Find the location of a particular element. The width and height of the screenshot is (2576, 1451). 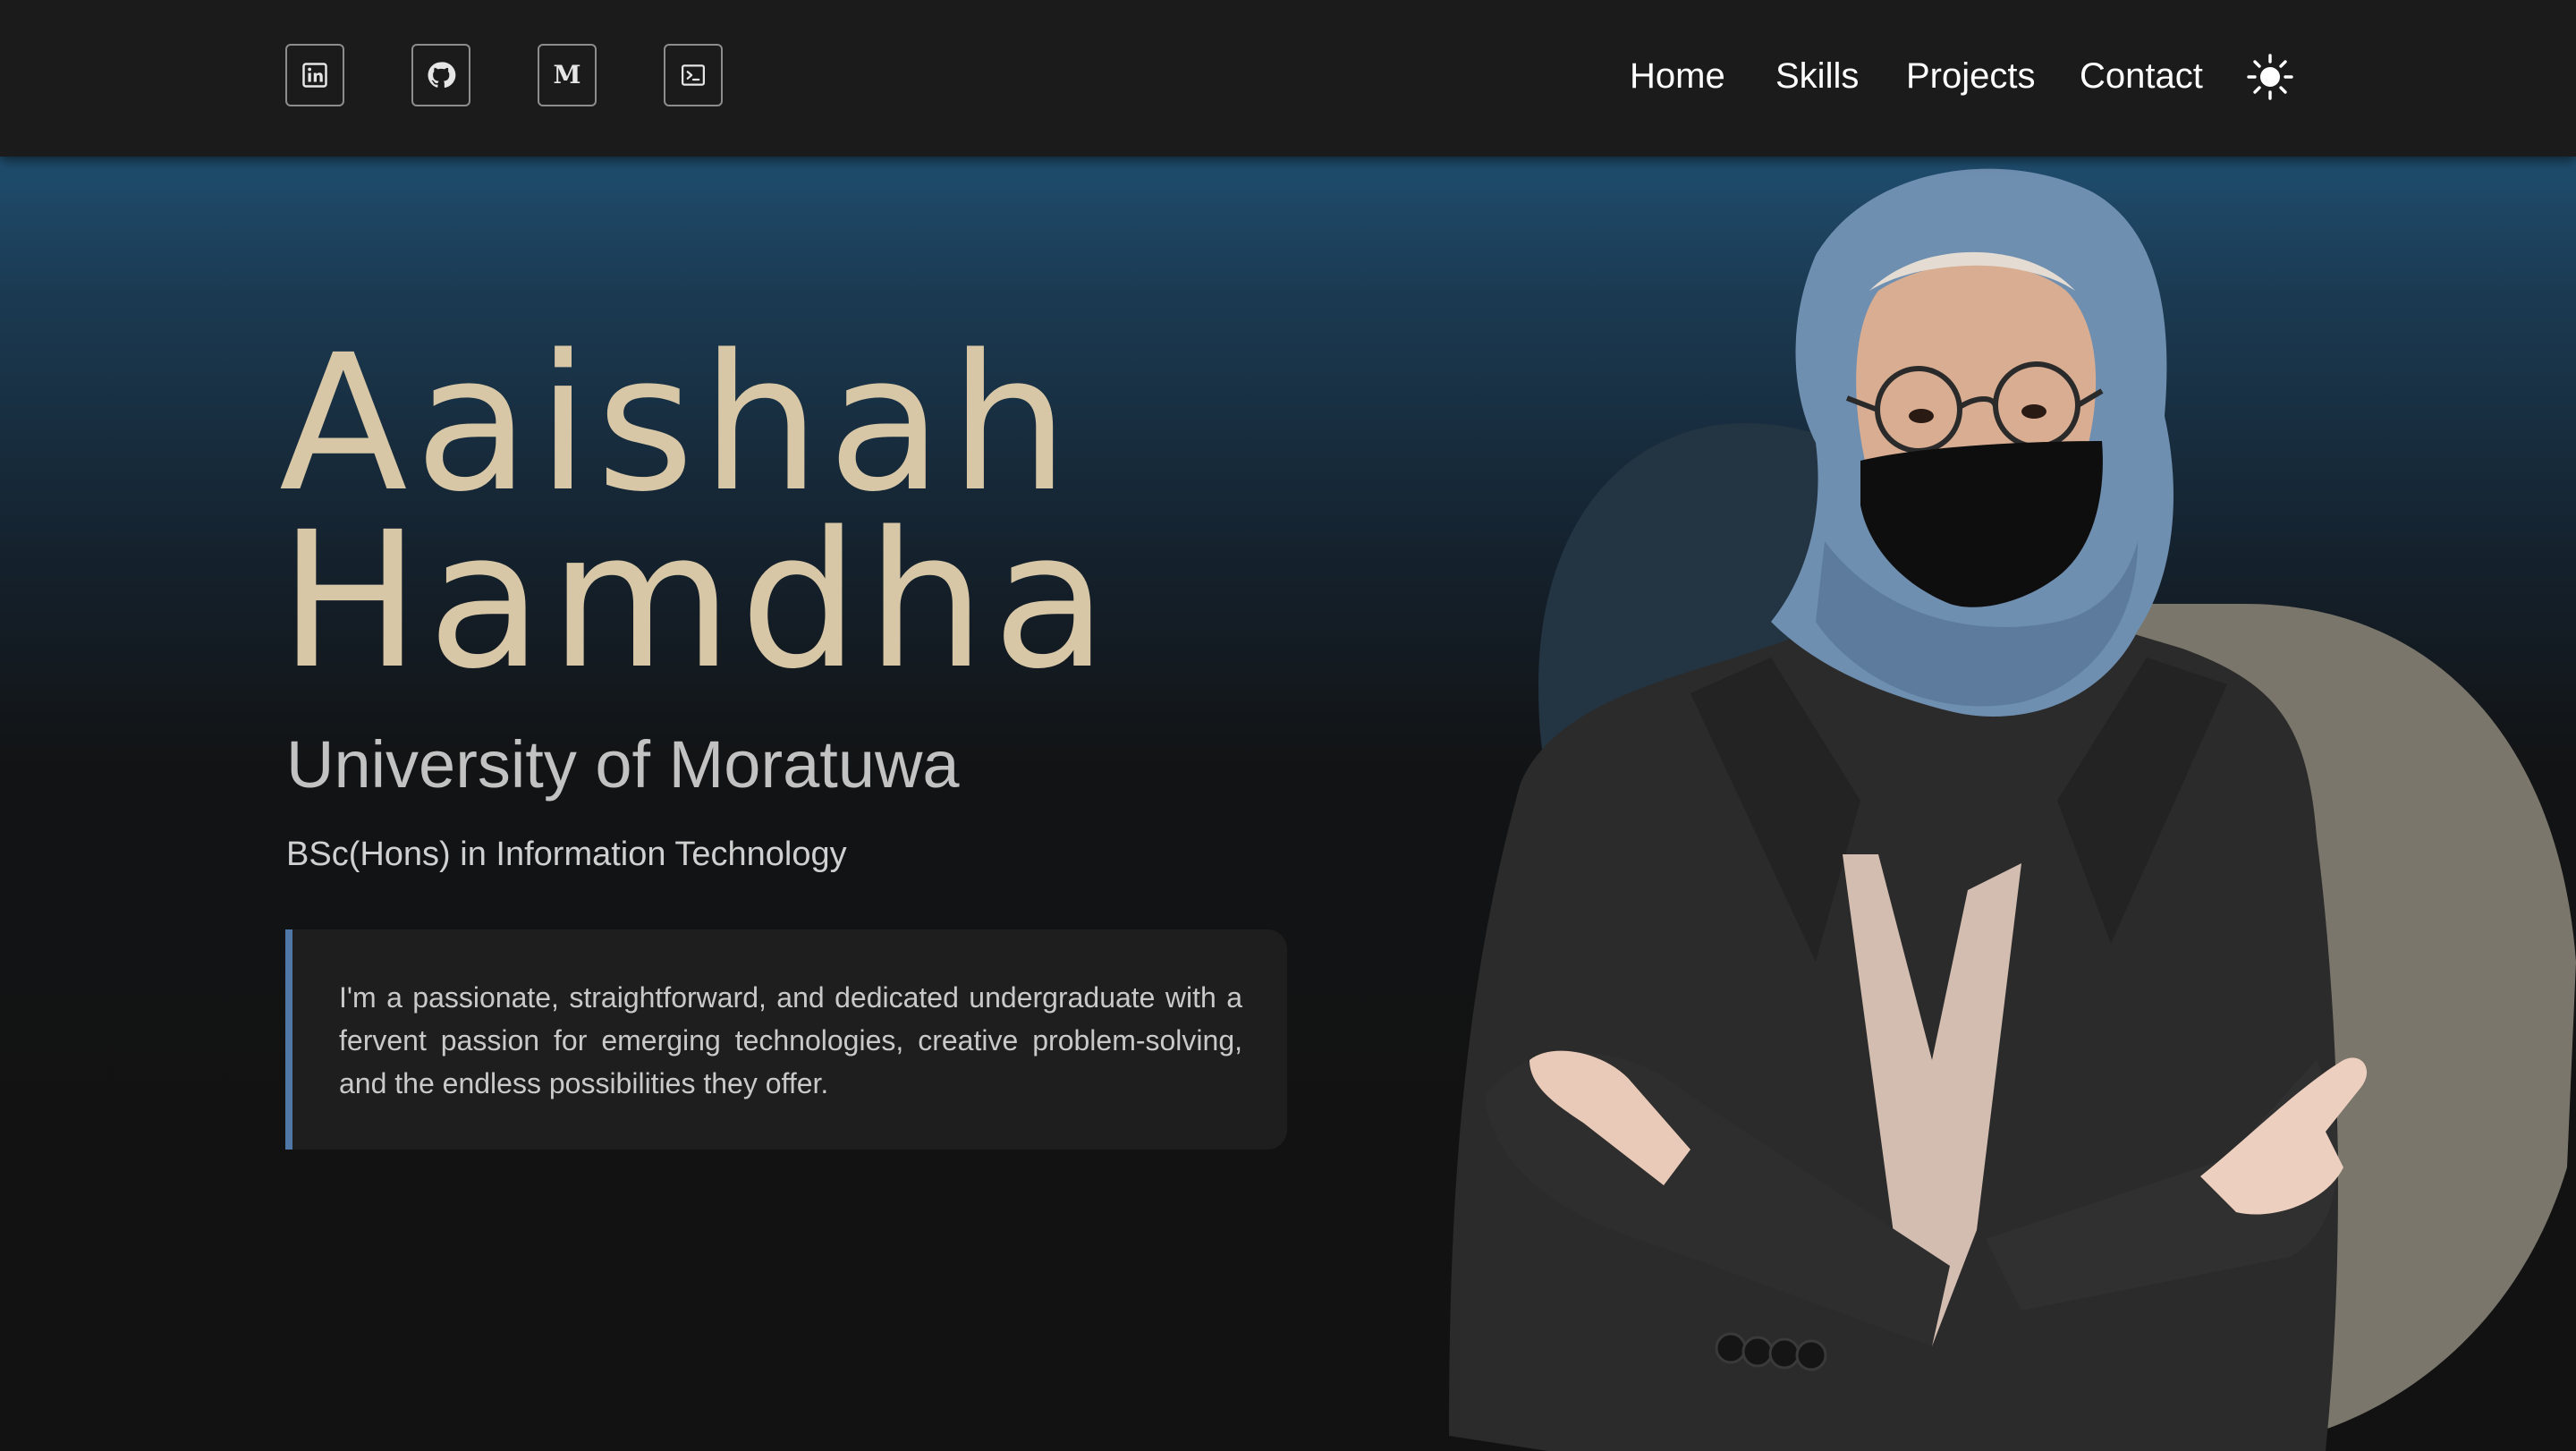

university-heading: University of Moratuwa is located at coordinates (623, 764).